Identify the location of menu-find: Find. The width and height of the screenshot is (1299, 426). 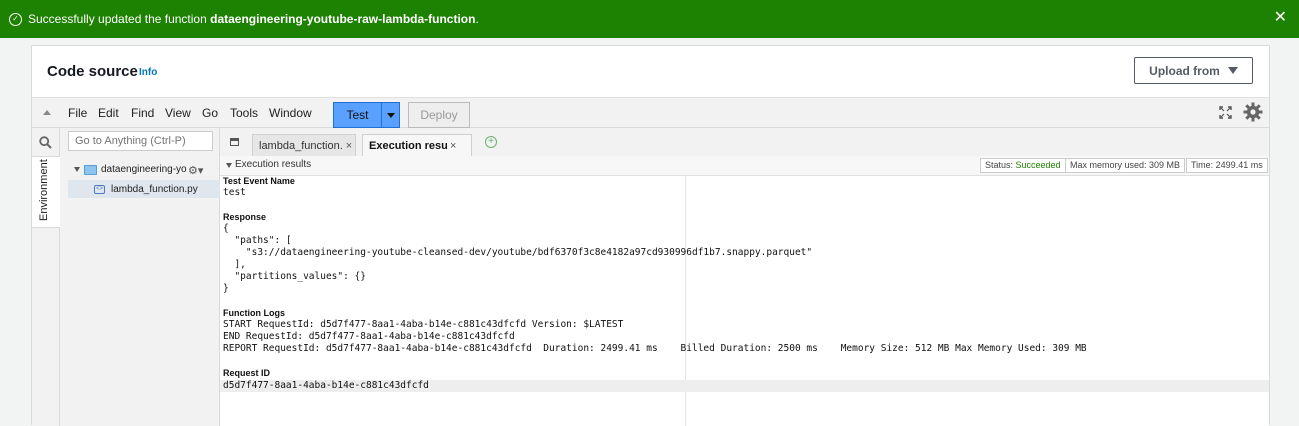
(142, 113).